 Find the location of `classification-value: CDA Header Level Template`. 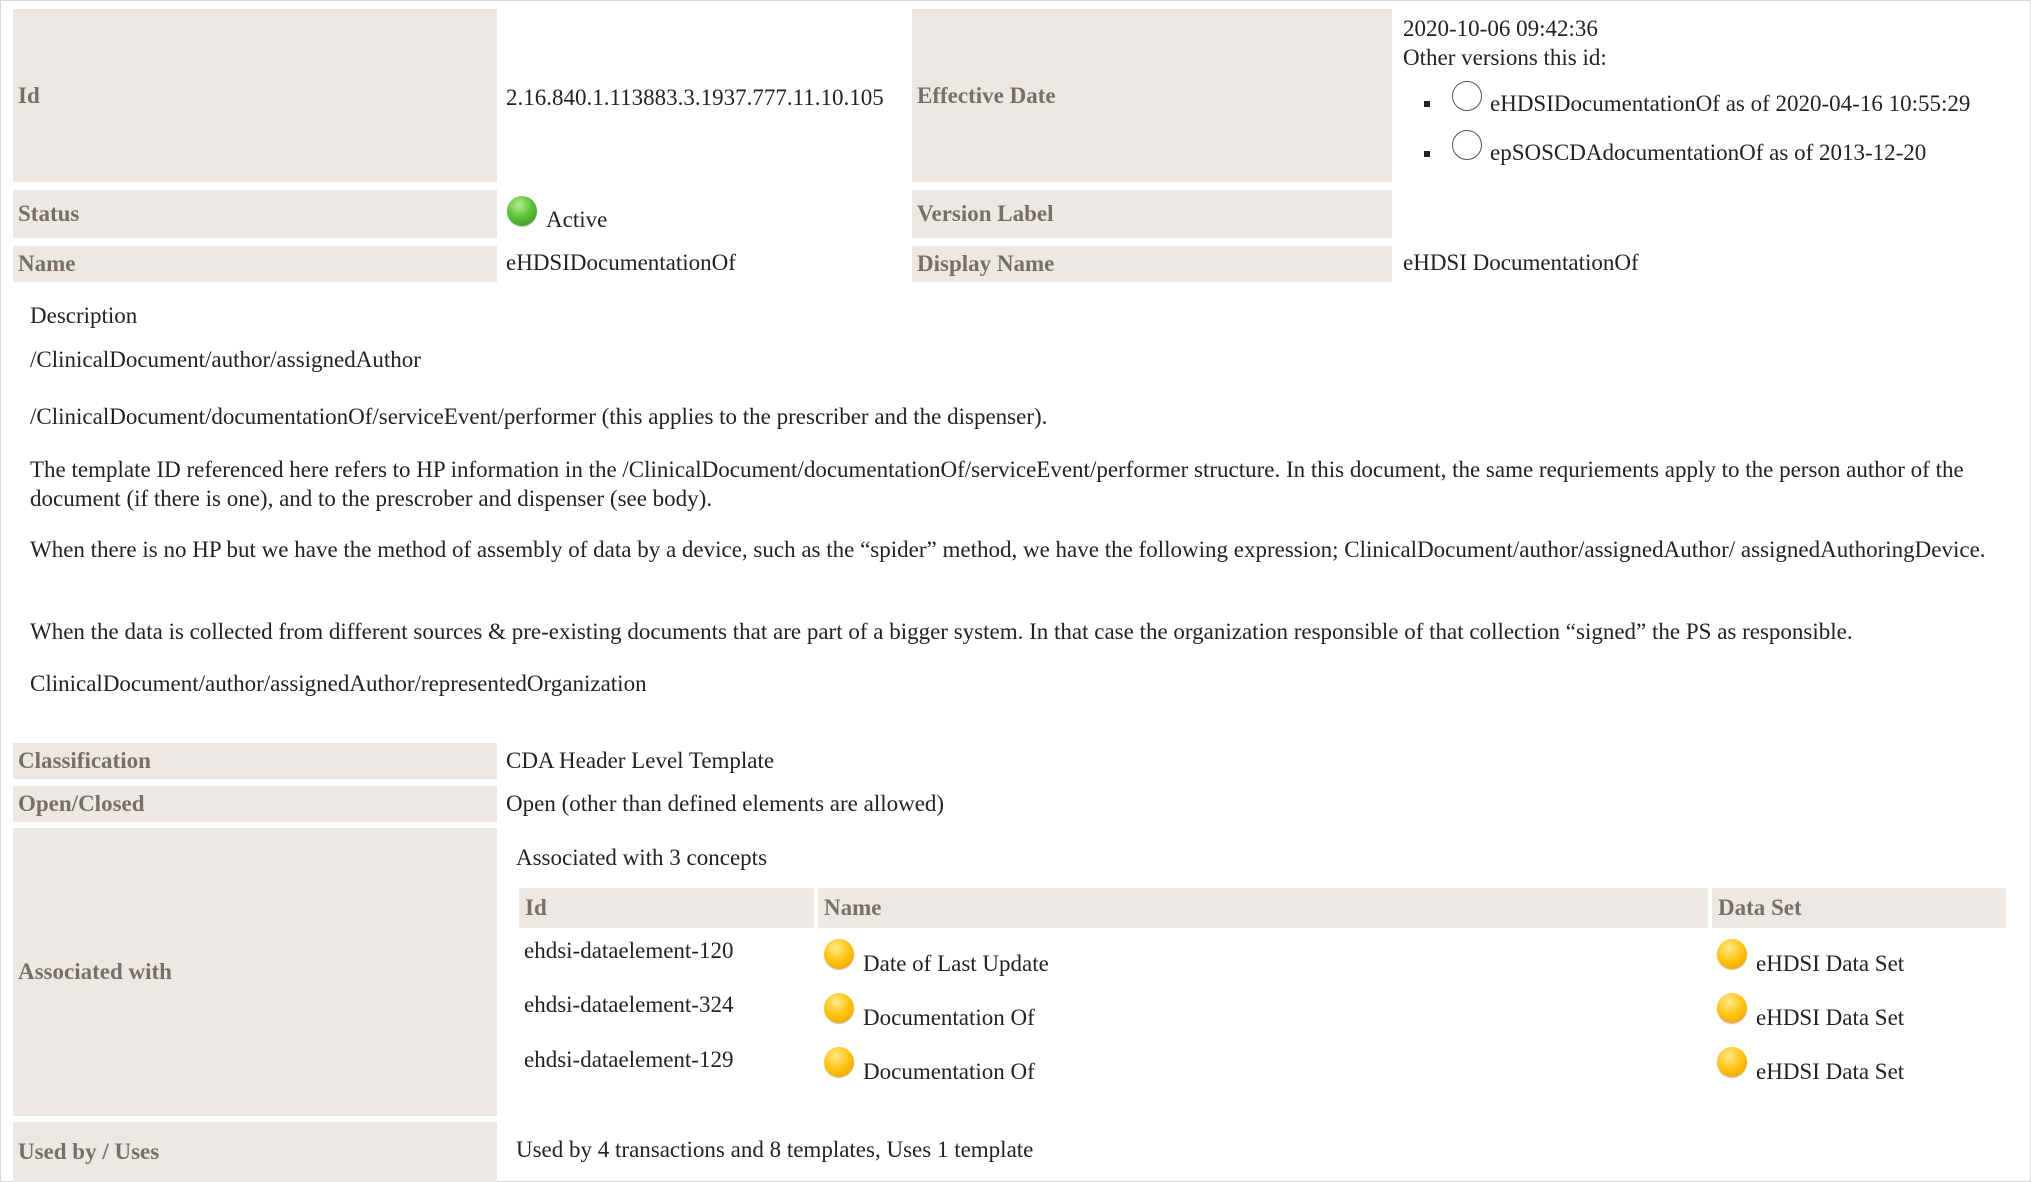

classification-value: CDA Header Level Template is located at coordinates (640, 760).